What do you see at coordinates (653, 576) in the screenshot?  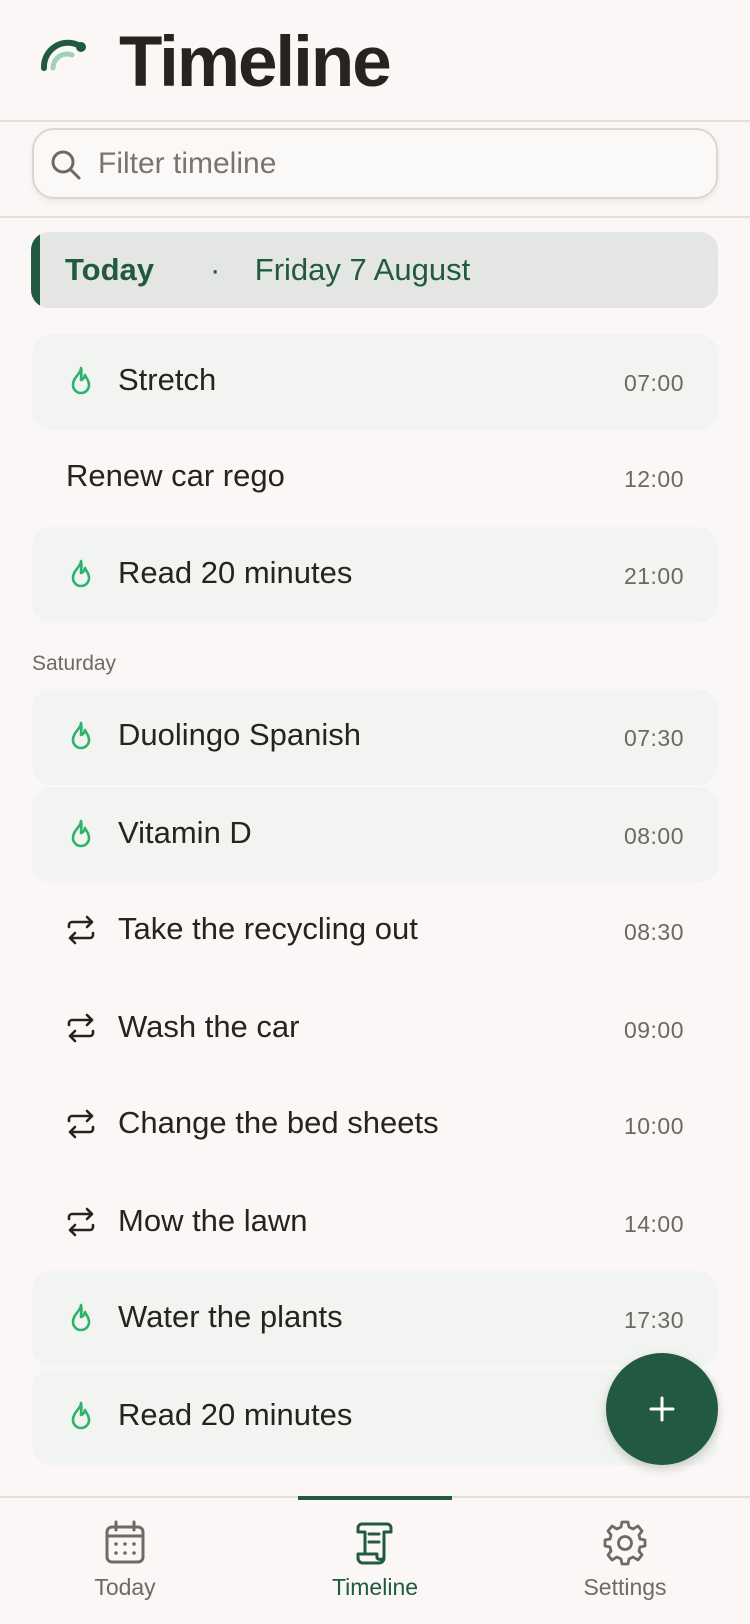 I see `item-time: 21:00` at bounding box center [653, 576].